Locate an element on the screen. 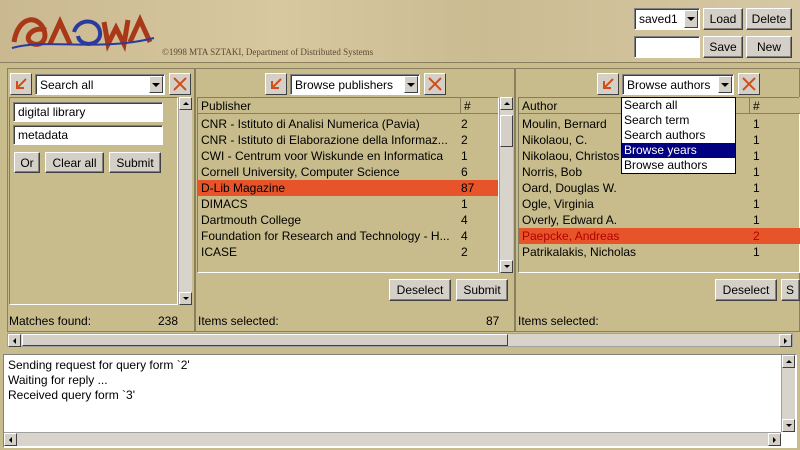  publishers-header: Publisher # is located at coordinates (348, 105).